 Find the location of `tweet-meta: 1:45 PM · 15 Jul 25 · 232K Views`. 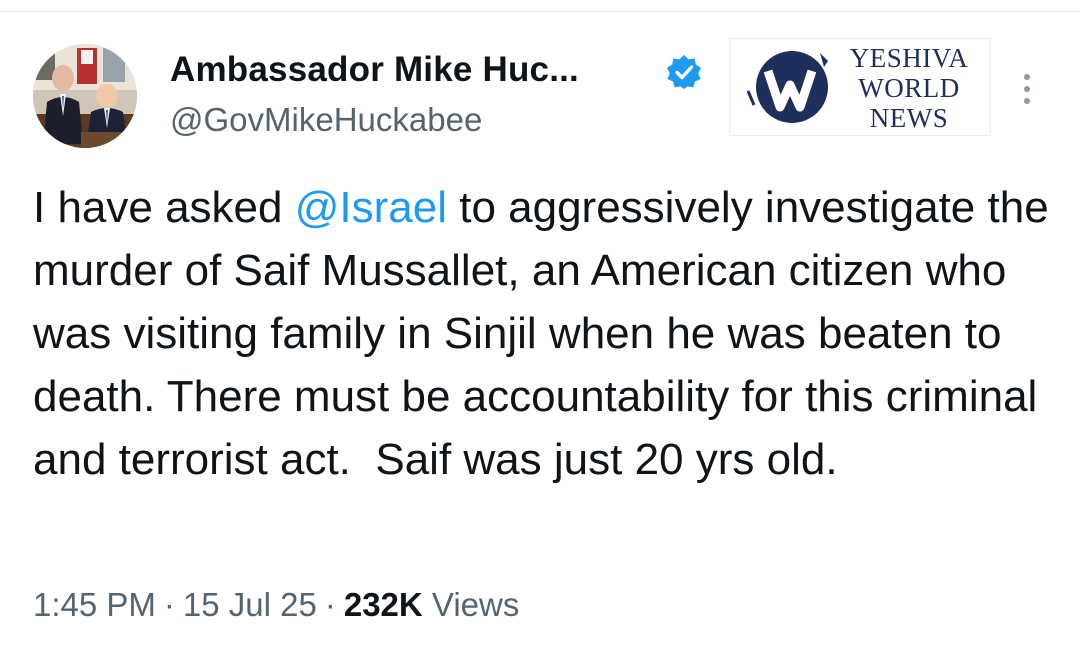

tweet-meta: 1:45 PM · 15 Jul 25 · 232K Views is located at coordinates (276, 605).